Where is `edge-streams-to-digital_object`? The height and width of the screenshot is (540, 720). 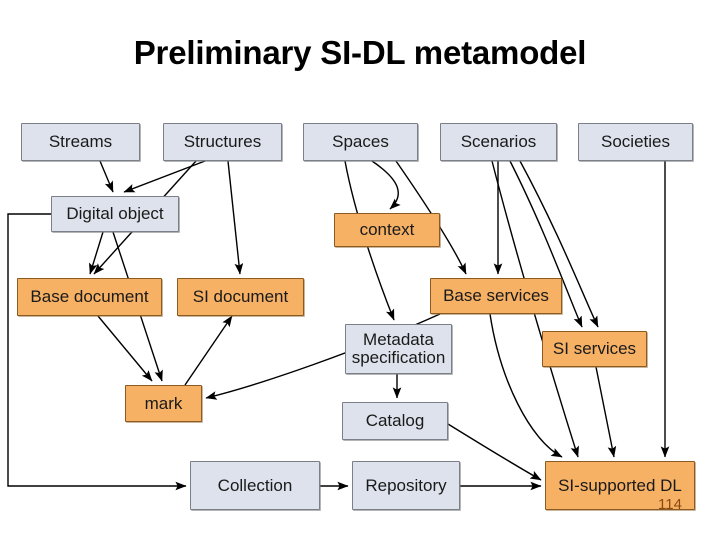 edge-streams-to-digital_object is located at coordinates (106, 176).